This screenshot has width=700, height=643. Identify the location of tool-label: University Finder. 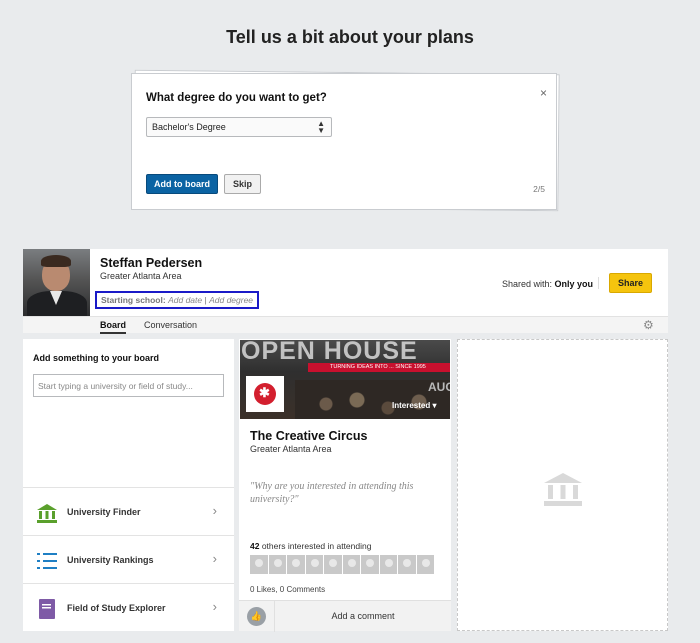
(104, 512).